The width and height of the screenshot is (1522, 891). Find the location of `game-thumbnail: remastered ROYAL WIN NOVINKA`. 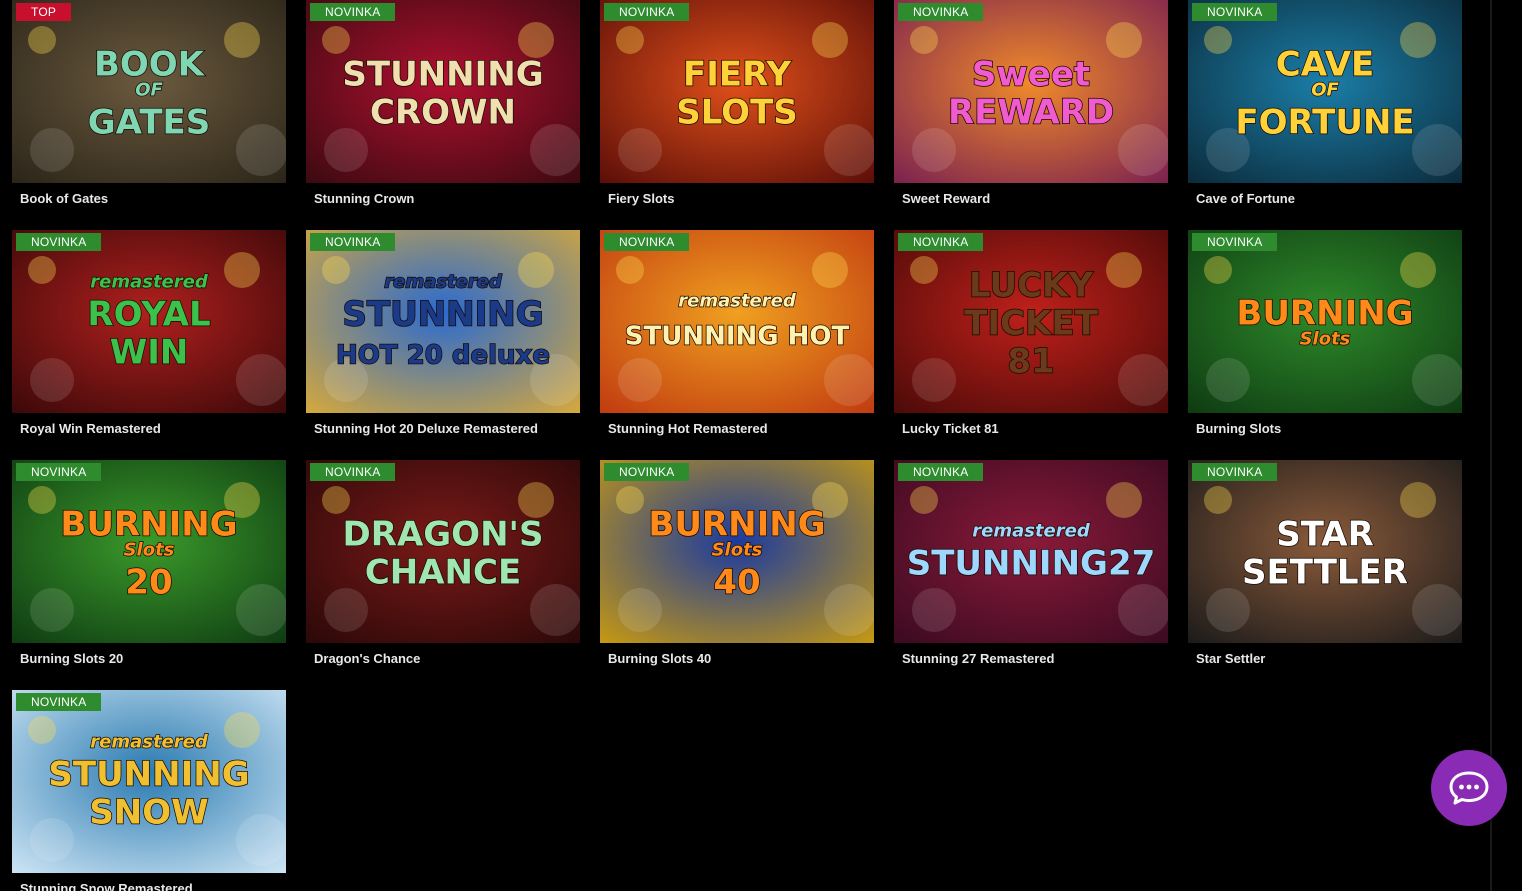

game-thumbnail: remastered ROYAL WIN NOVINKA is located at coordinates (149, 321).